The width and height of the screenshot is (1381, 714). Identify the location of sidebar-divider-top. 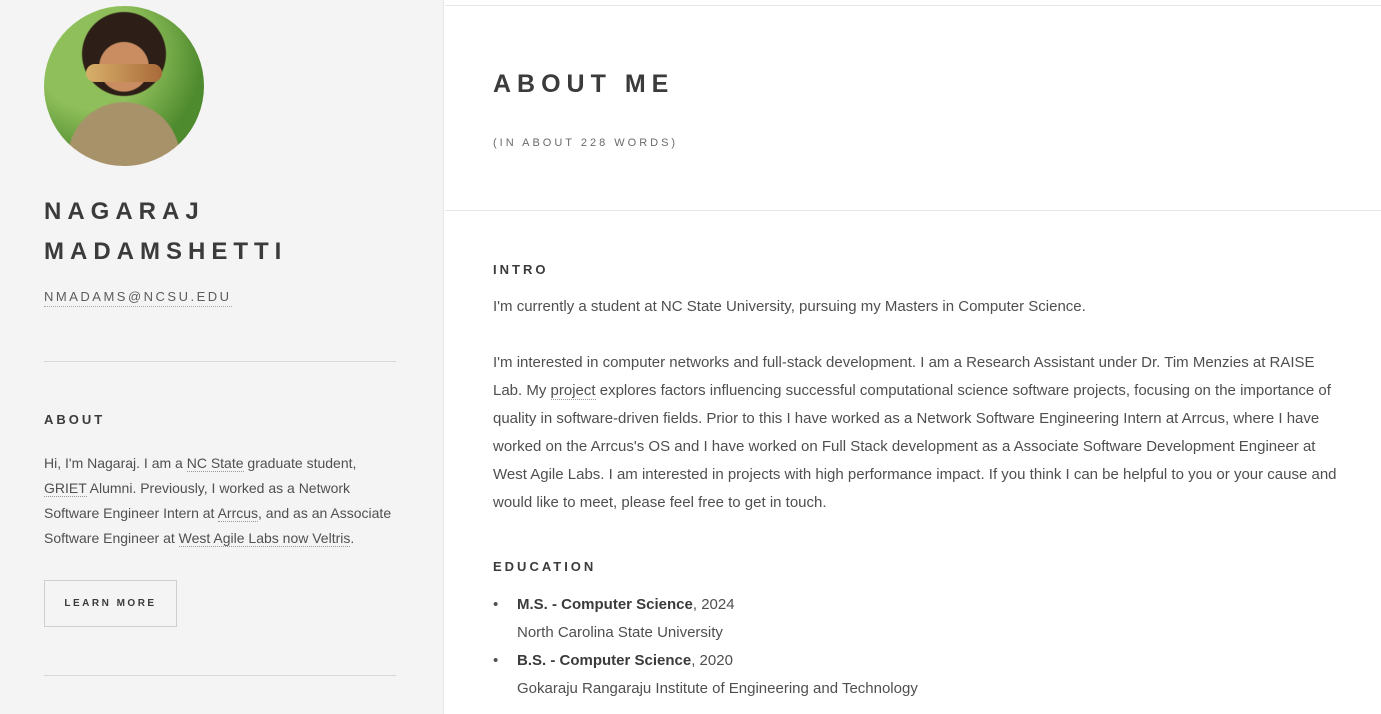
(220, 361).